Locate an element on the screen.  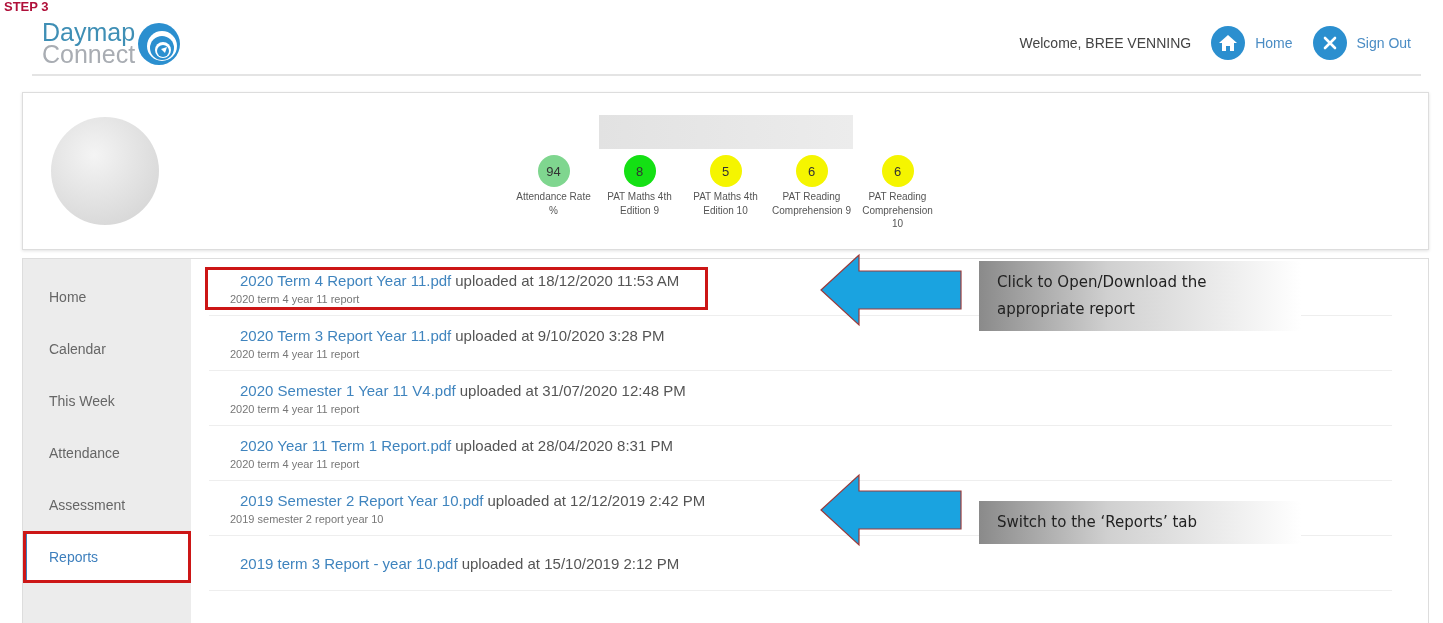
nav-link: Home is located at coordinates (1252, 43).